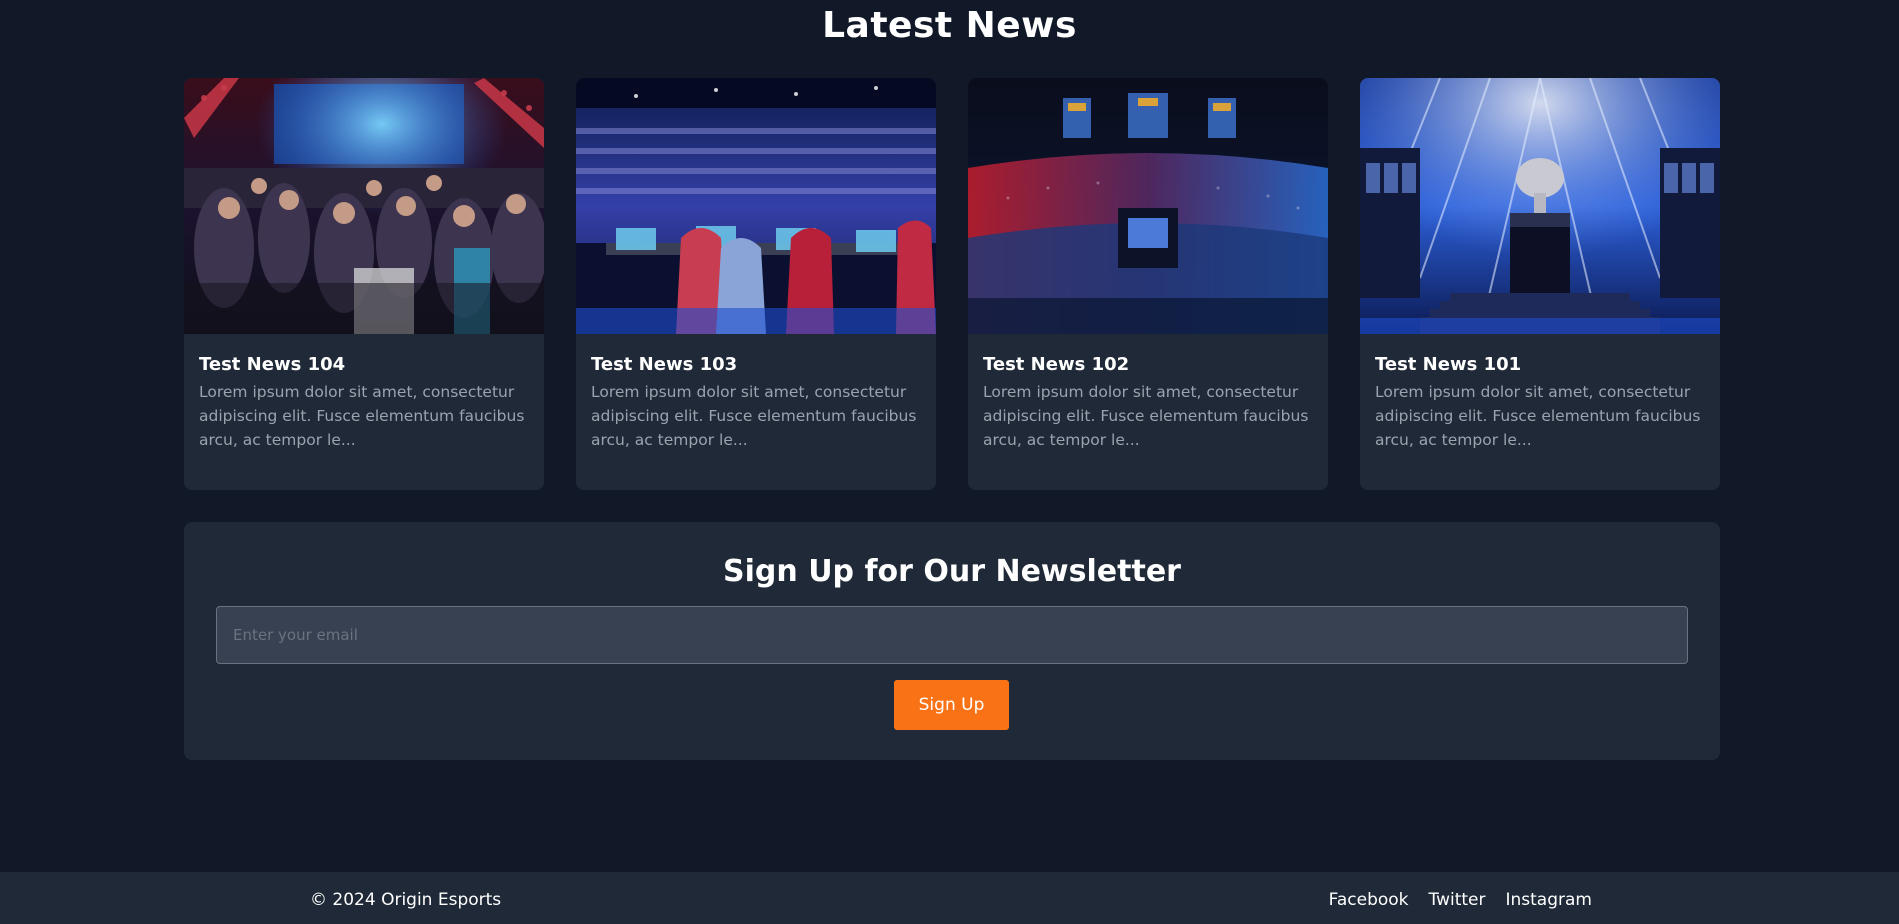  I want to click on social-links: Facebook Twitter Instagram, so click(1460, 898).